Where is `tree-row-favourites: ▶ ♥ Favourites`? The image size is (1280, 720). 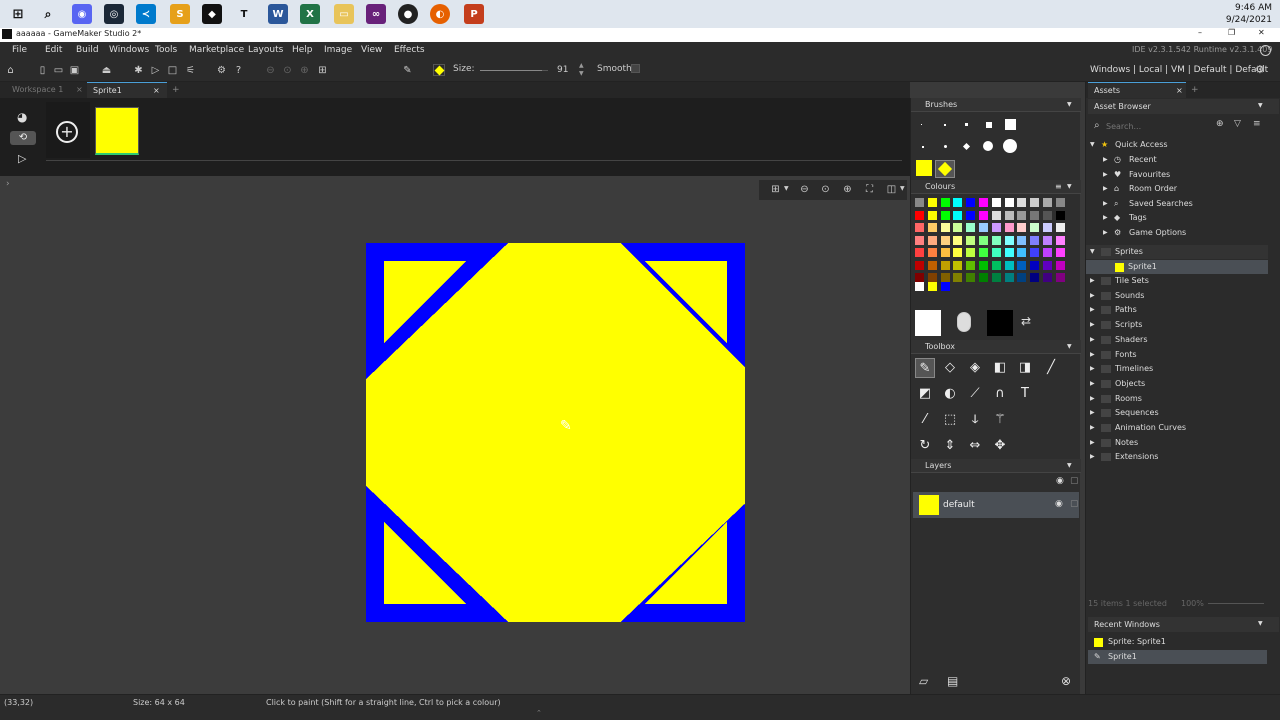 tree-row-favourites: ▶ ♥ Favourites is located at coordinates (1176, 175).